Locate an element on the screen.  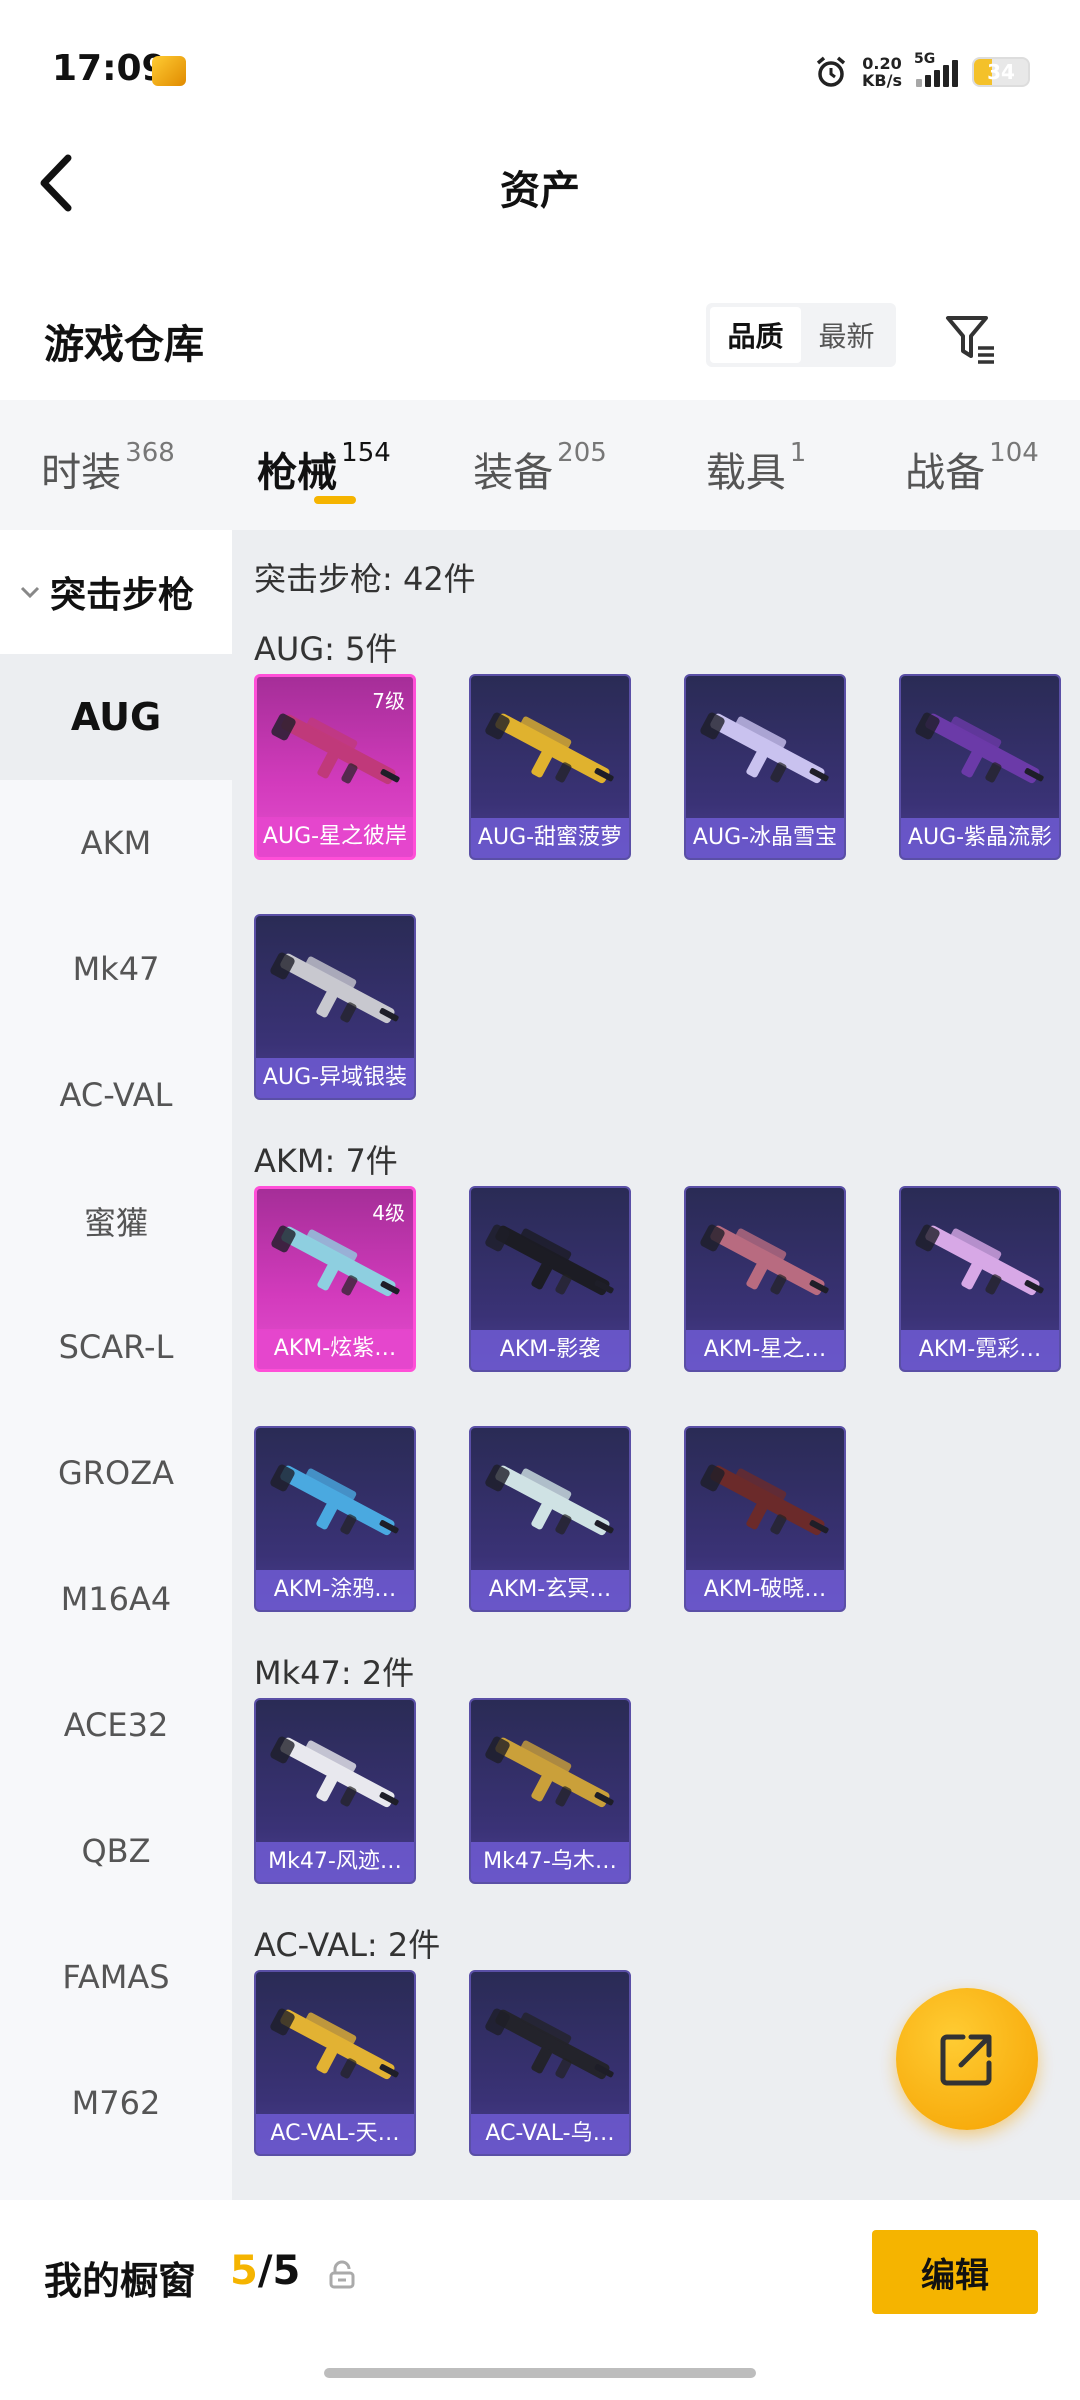
battery-level: 34 is located at coordinates (1001, 72).